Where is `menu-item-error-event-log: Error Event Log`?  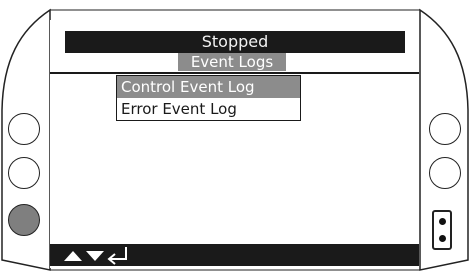
menu-item-error-event-log: Error Event Log is located at coordinates (208, 109).